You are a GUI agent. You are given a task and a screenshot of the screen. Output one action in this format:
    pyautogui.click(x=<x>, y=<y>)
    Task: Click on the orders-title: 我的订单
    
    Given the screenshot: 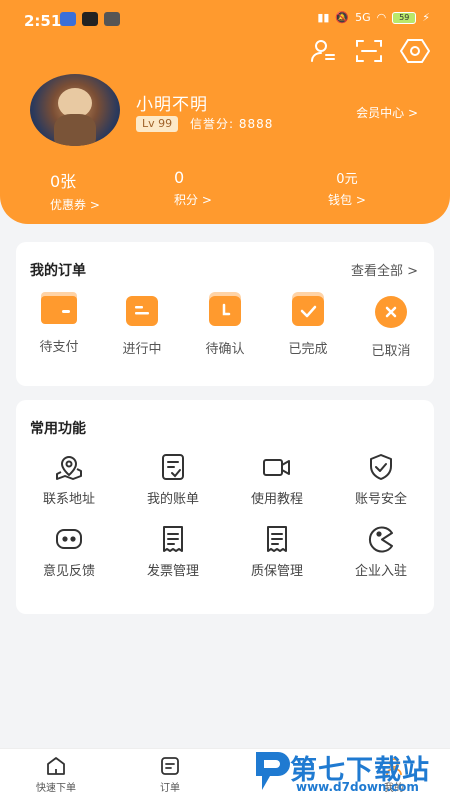 What is the action you would take?
    pyautogui.click(x=58, y=271)
    